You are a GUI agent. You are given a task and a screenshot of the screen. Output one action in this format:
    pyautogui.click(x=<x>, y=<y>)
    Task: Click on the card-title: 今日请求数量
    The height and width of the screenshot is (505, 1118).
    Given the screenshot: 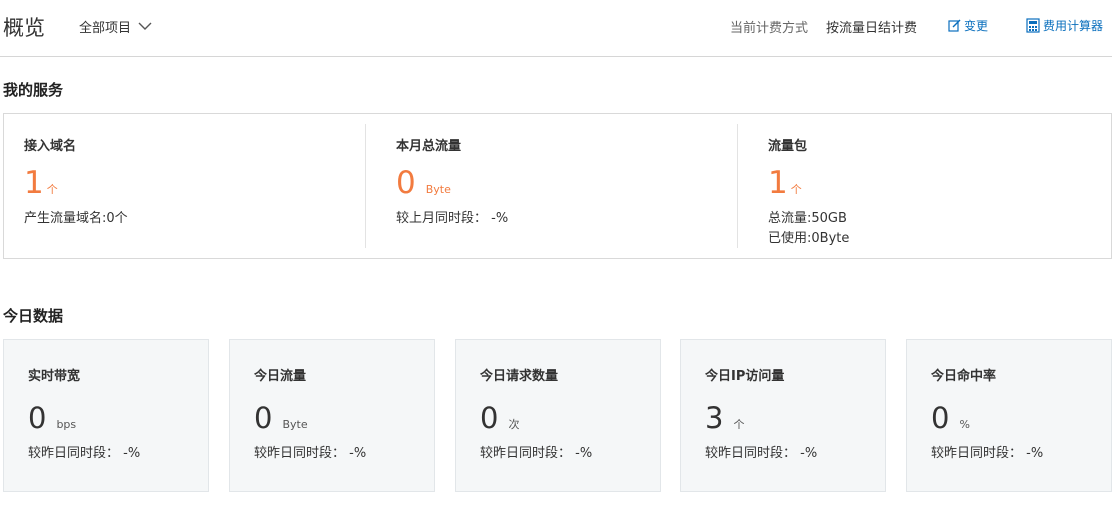 What is the action you would take?
    pyautogui.click(x=519, y=376)
    